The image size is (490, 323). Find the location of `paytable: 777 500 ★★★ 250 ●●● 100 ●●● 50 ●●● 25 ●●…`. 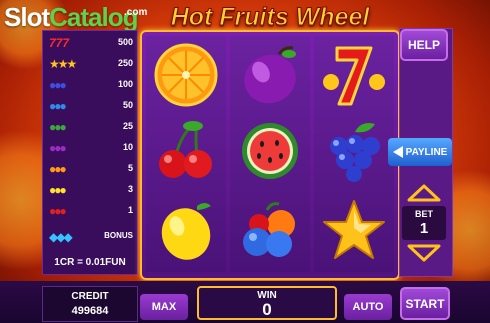

paytable: 777 500 ★★★ 250 ●●● 100 ●●● 50 ●●● 25 ●●… is located at coordinates (90, 152).